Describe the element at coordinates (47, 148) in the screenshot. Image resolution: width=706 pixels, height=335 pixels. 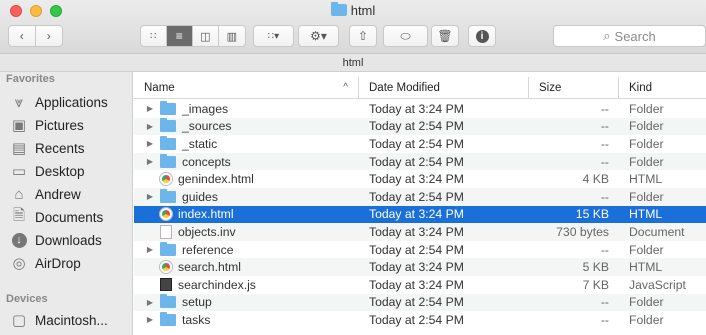
I see `sidebar-item-recents: ▤ Recents` at that location.